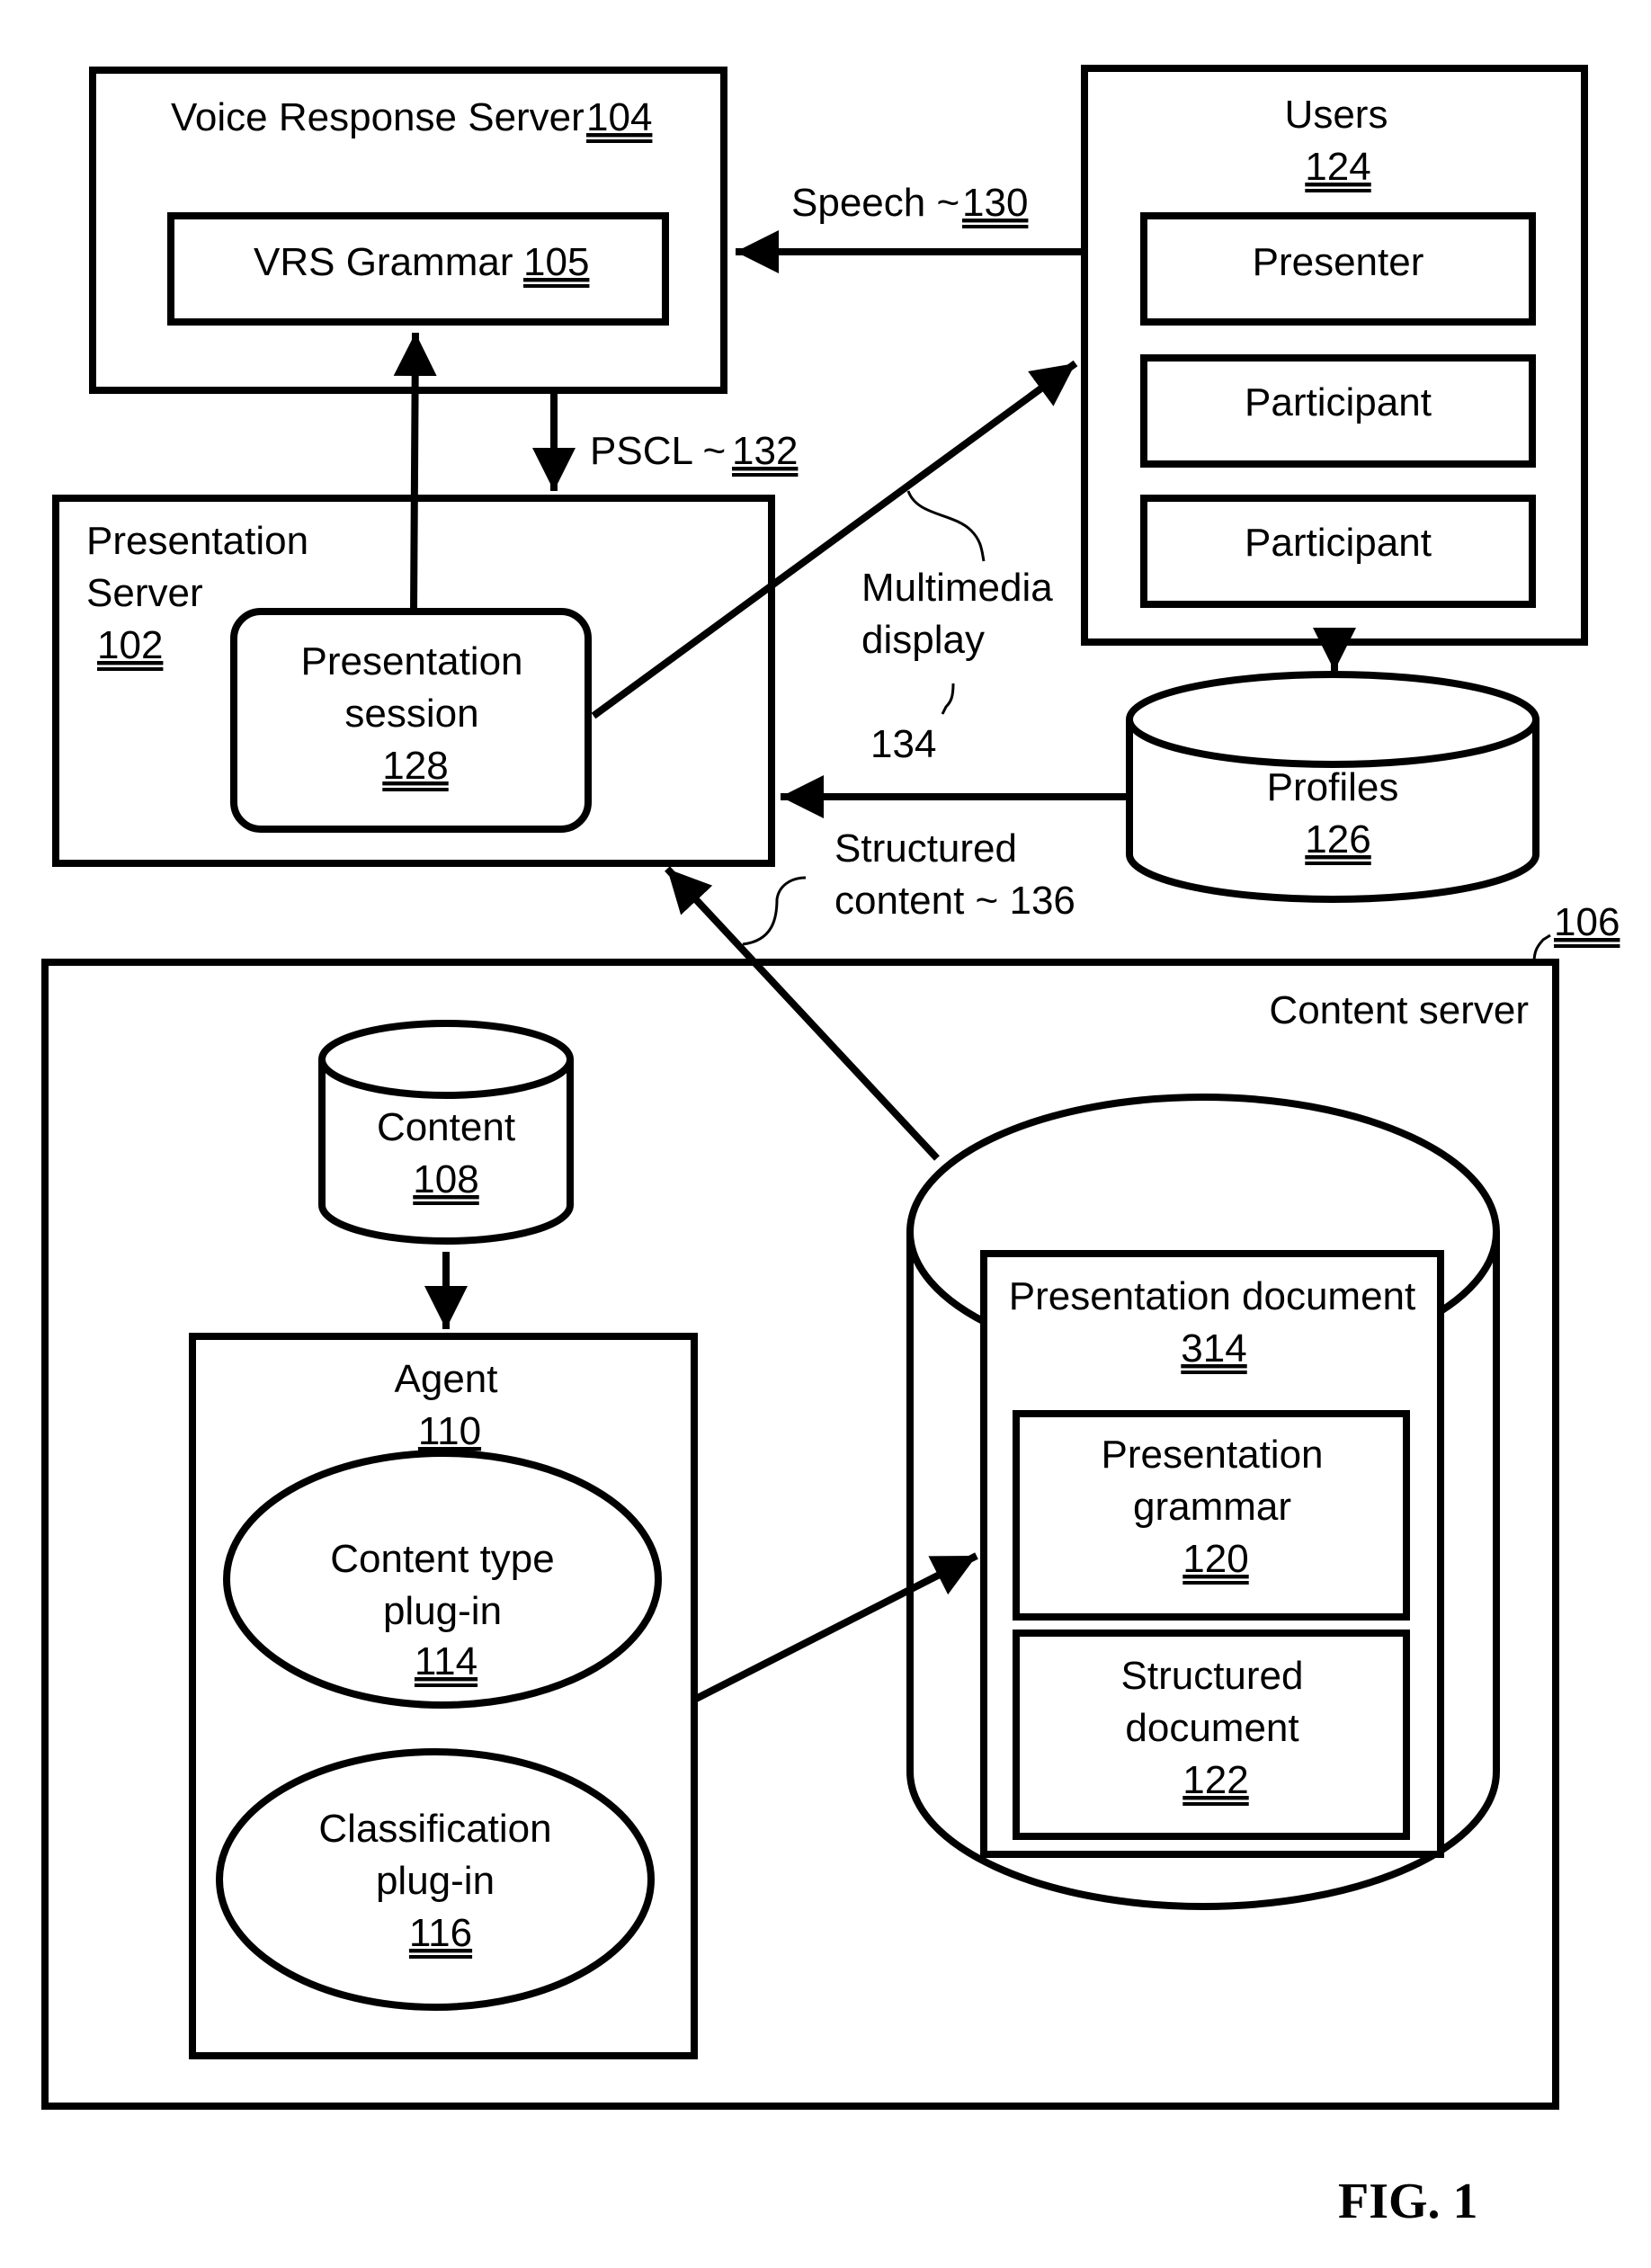  Describe the element at coordinates (442, 1559) in the screenshot. I see `content-type-plugin-label-line1: Content type` at that location.